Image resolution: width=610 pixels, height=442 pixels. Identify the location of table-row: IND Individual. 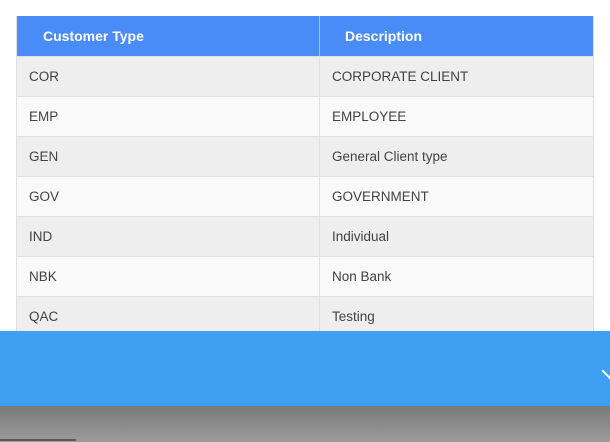
(305, 236).